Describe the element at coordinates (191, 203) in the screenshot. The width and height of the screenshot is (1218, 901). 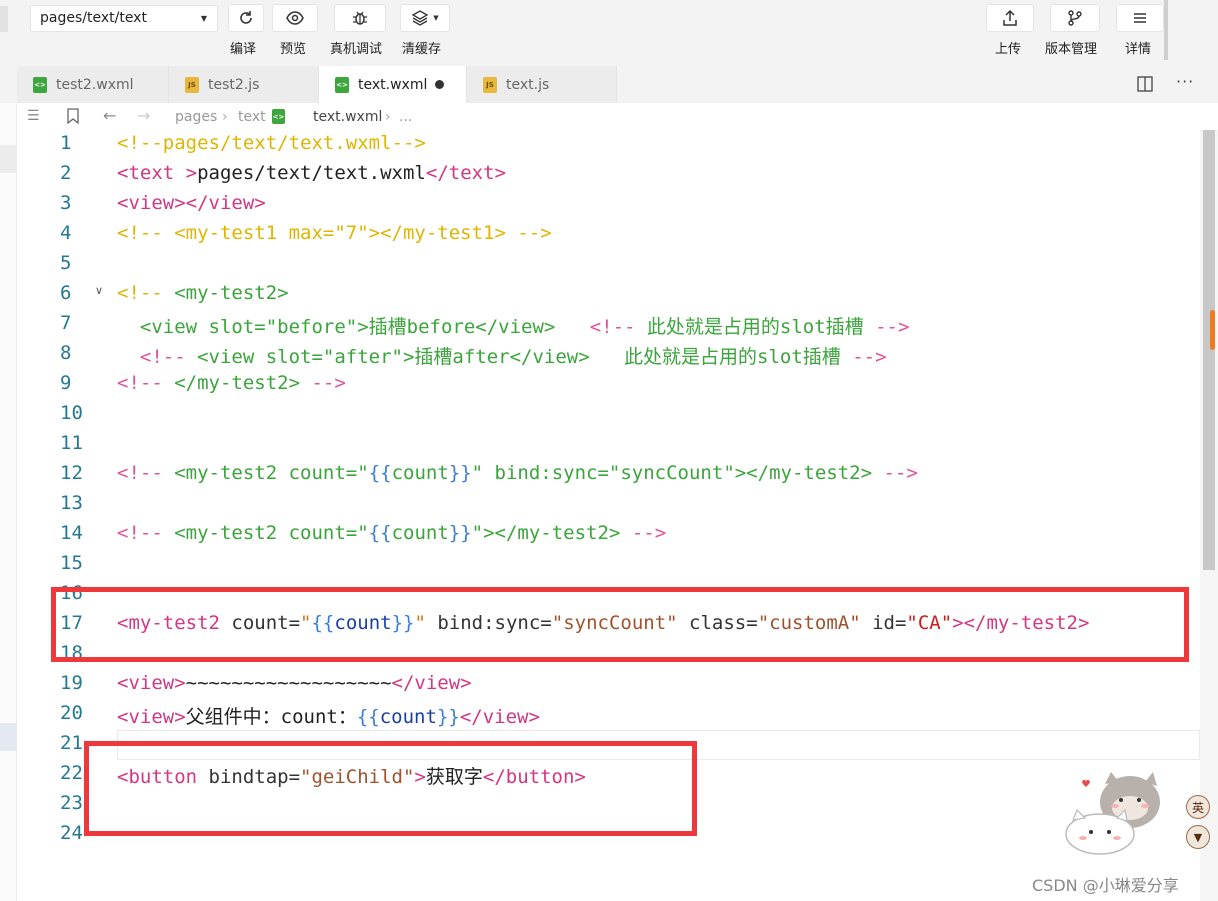
I see `code-line: <view></view>` at that location.